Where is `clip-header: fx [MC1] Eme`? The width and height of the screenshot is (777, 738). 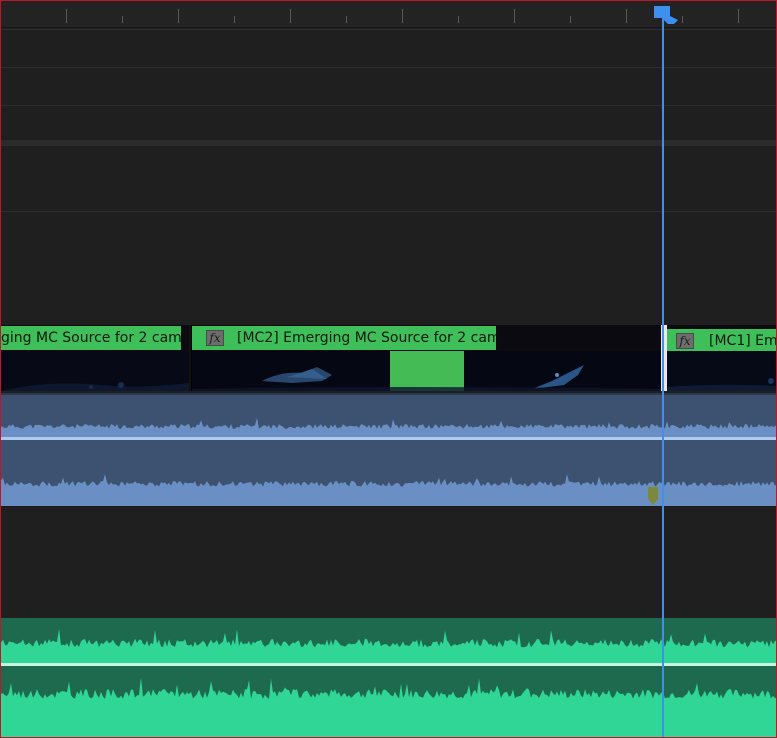 clip-header: fx [MC1] Eme is located at coordinates (722, 341).